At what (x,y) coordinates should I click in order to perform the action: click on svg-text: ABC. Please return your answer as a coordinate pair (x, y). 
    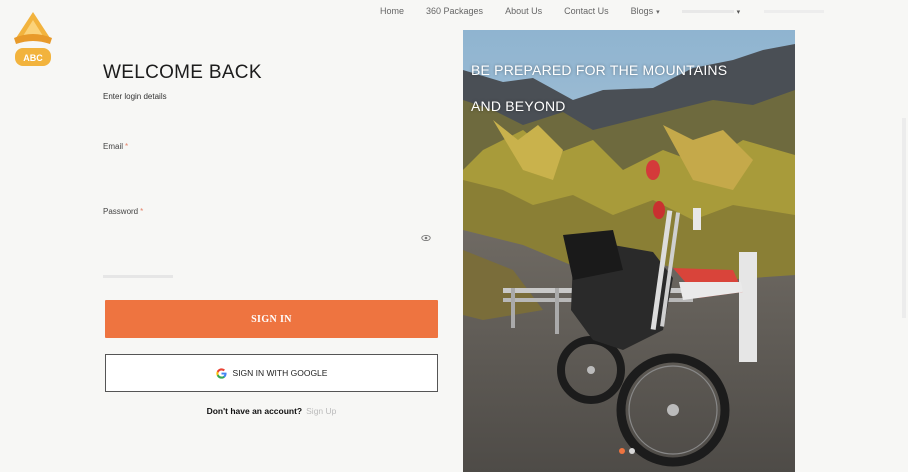
    Looking at the image, I should click on (33, 58).